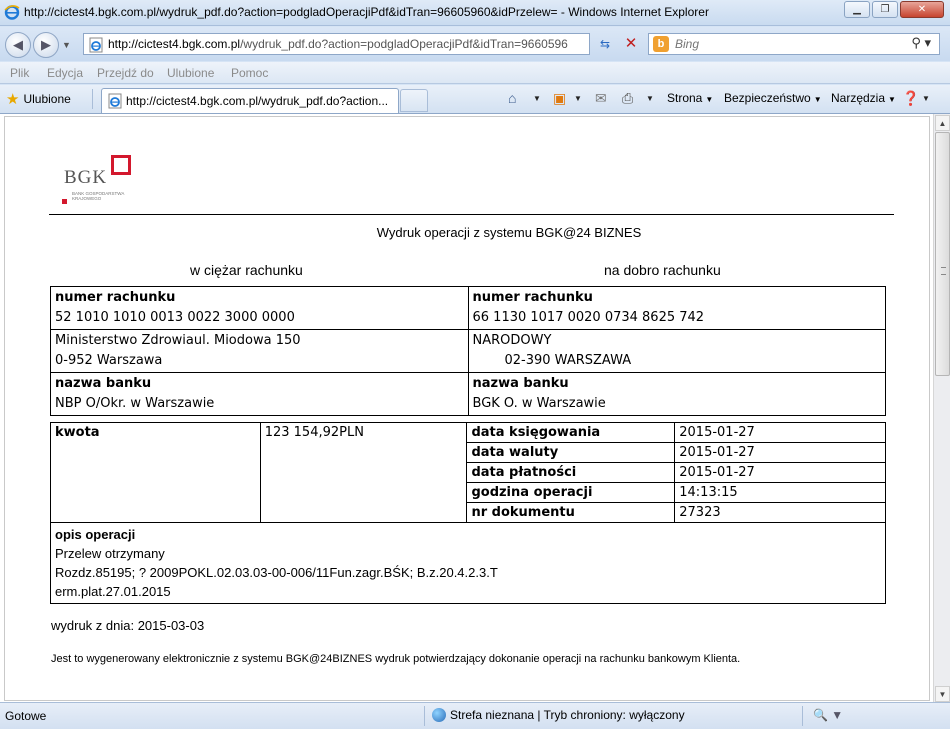 The height and width of the screenshot is (729, 950). I want to click on amount-label: kwota, so click(155, 472).